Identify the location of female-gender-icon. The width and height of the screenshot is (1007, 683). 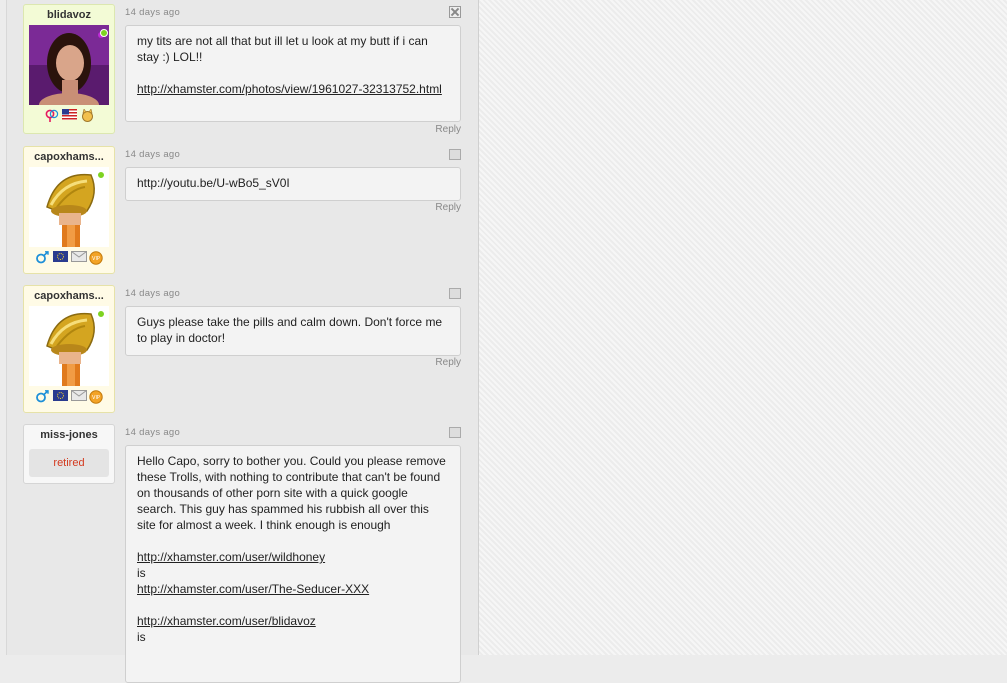
(51, 115).